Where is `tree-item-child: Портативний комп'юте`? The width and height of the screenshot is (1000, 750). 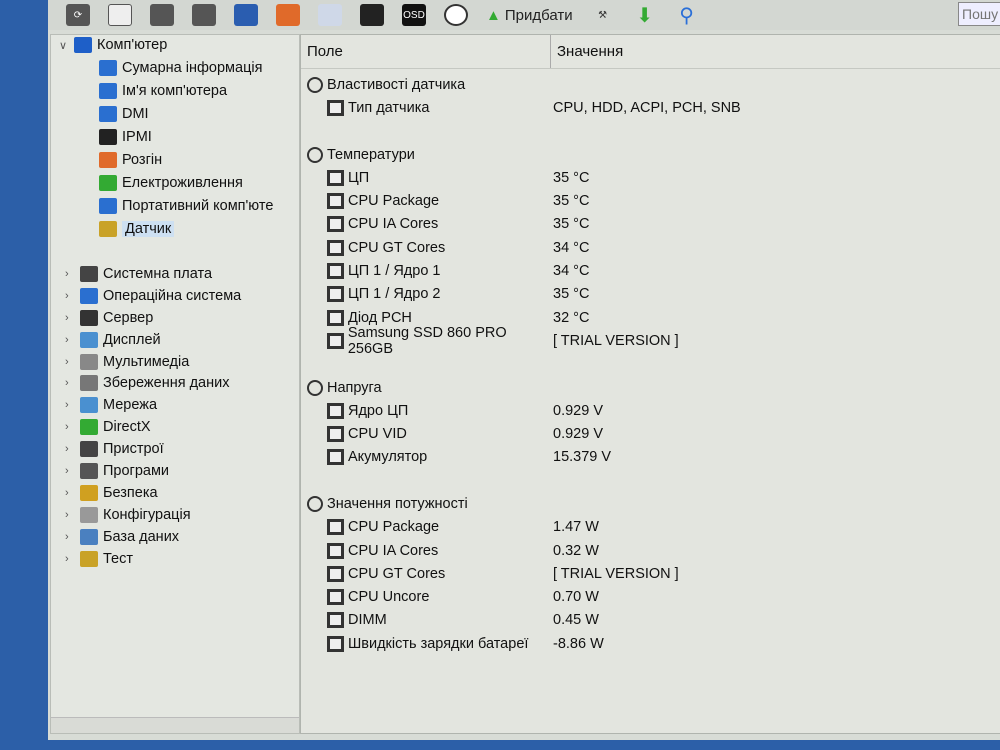 tree-item-child: Портативний комп'юте is located at coordinates (186, 206).